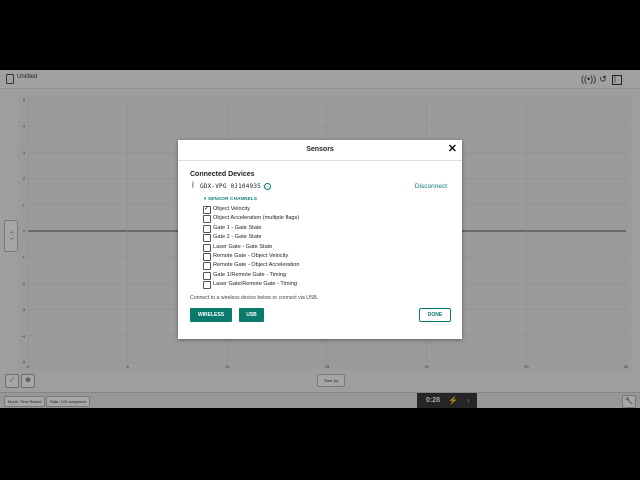  What do you see at coordinates (267, 186) in the screenshot?
I see `info-icon: i` at bounding box center [267, 186].